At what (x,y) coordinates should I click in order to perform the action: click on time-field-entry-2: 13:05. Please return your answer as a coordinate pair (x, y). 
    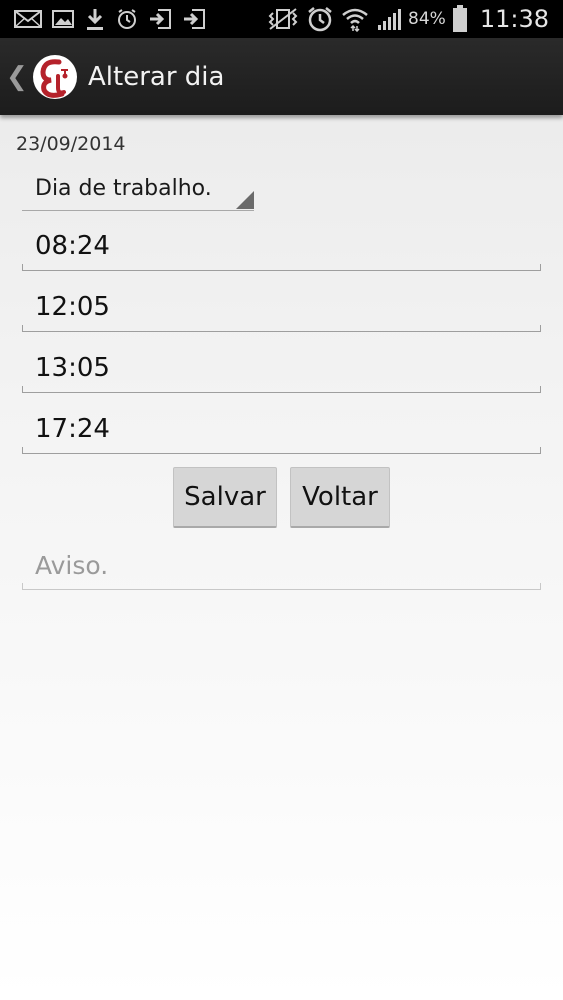
    Looking at the image, I should click on (281, 370).